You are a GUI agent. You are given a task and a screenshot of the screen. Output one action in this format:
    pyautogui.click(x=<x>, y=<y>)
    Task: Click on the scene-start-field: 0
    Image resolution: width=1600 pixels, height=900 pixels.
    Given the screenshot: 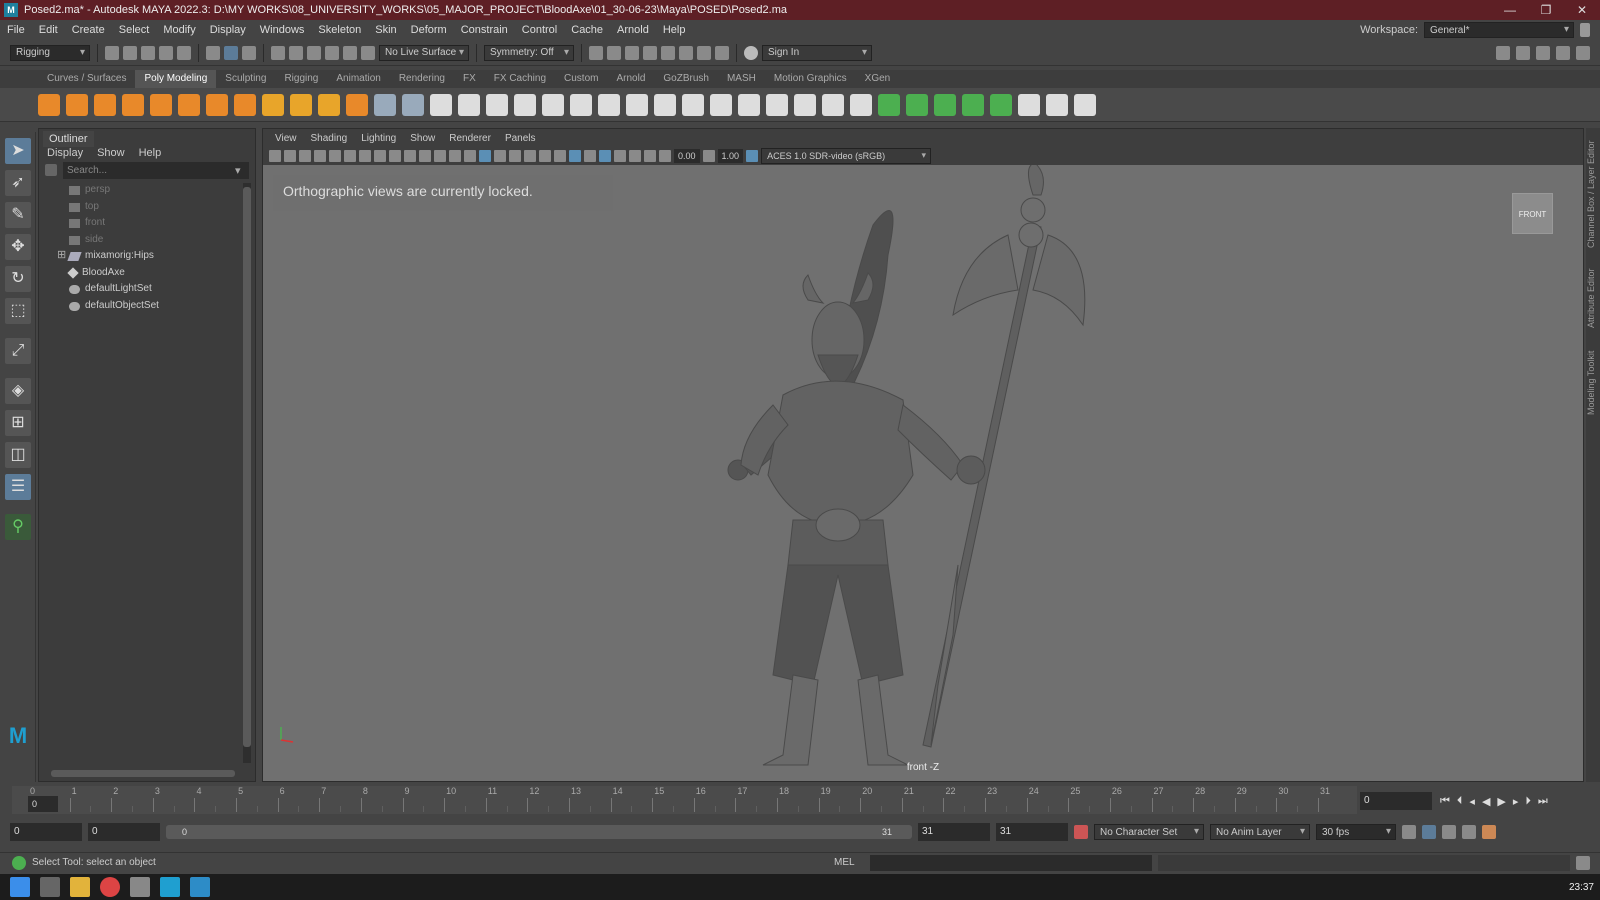 What is the action you would take?
    pyautogui.click(x=46, y=832)
    